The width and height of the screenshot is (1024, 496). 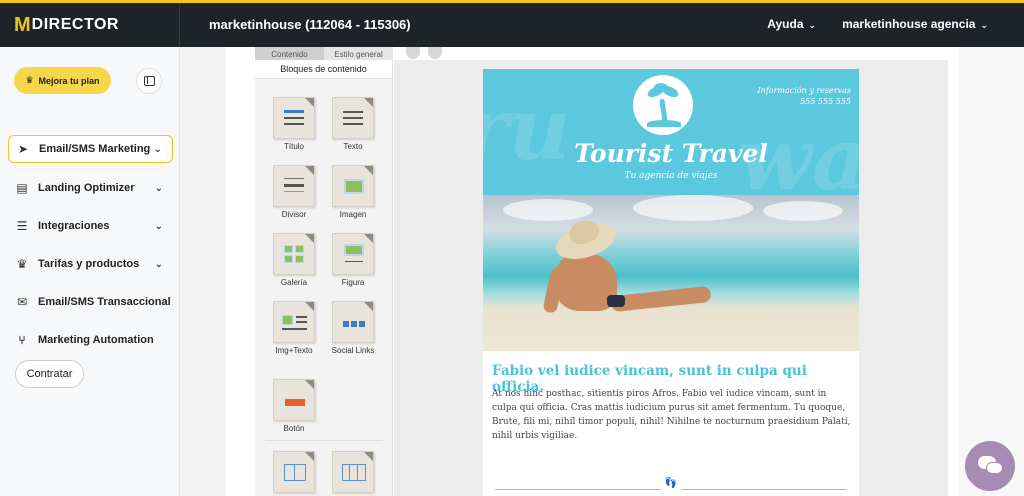 I want to click on block-label: Imagen, so click(x=353, y=214).